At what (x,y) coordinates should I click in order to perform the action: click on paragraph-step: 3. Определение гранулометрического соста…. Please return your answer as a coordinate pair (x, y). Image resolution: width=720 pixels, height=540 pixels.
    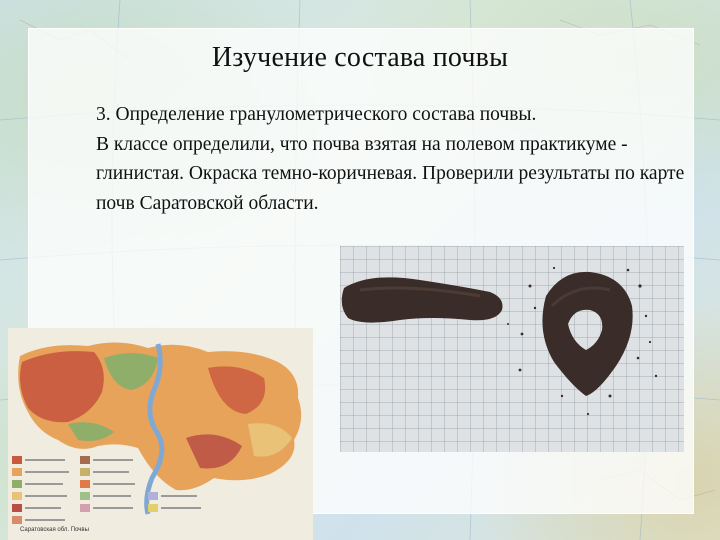
    Looking at the image, I should click on (316, 114).